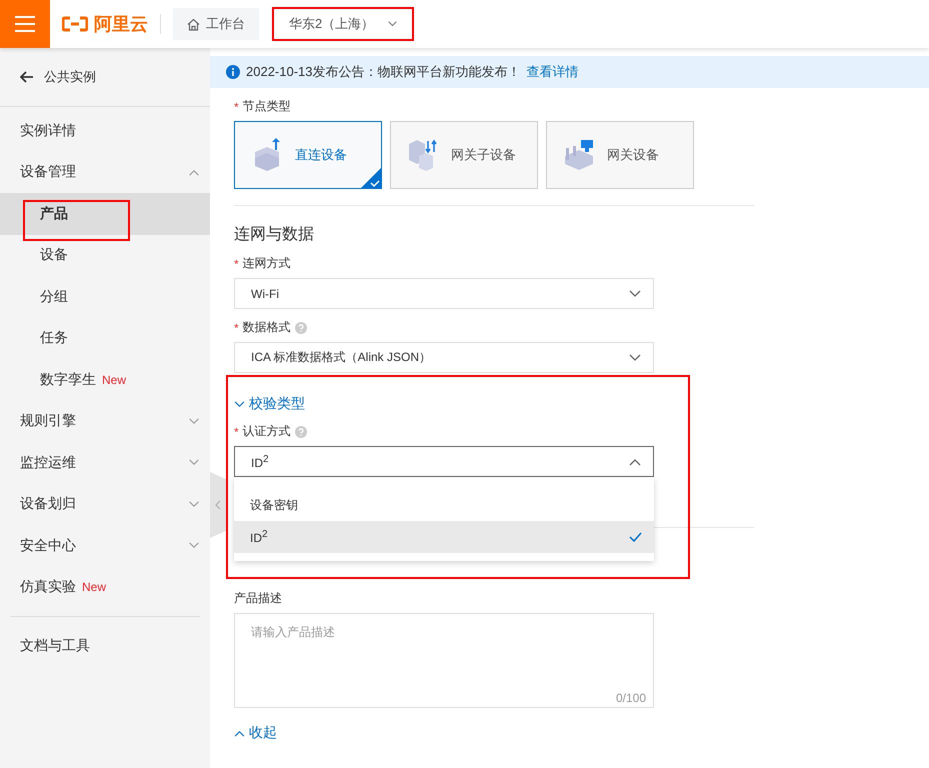  I want to click on check-icon, so click(635, 537).